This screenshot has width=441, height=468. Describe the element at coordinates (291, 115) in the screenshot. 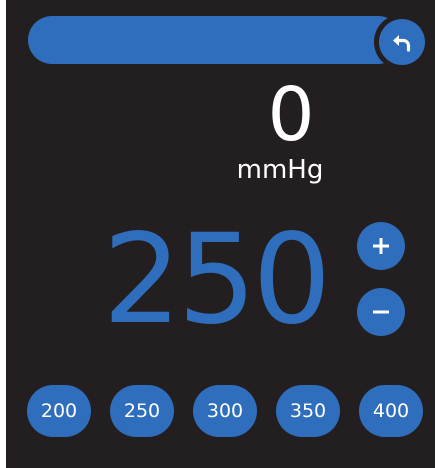

I see `current-pressure-value: 0` at that location.